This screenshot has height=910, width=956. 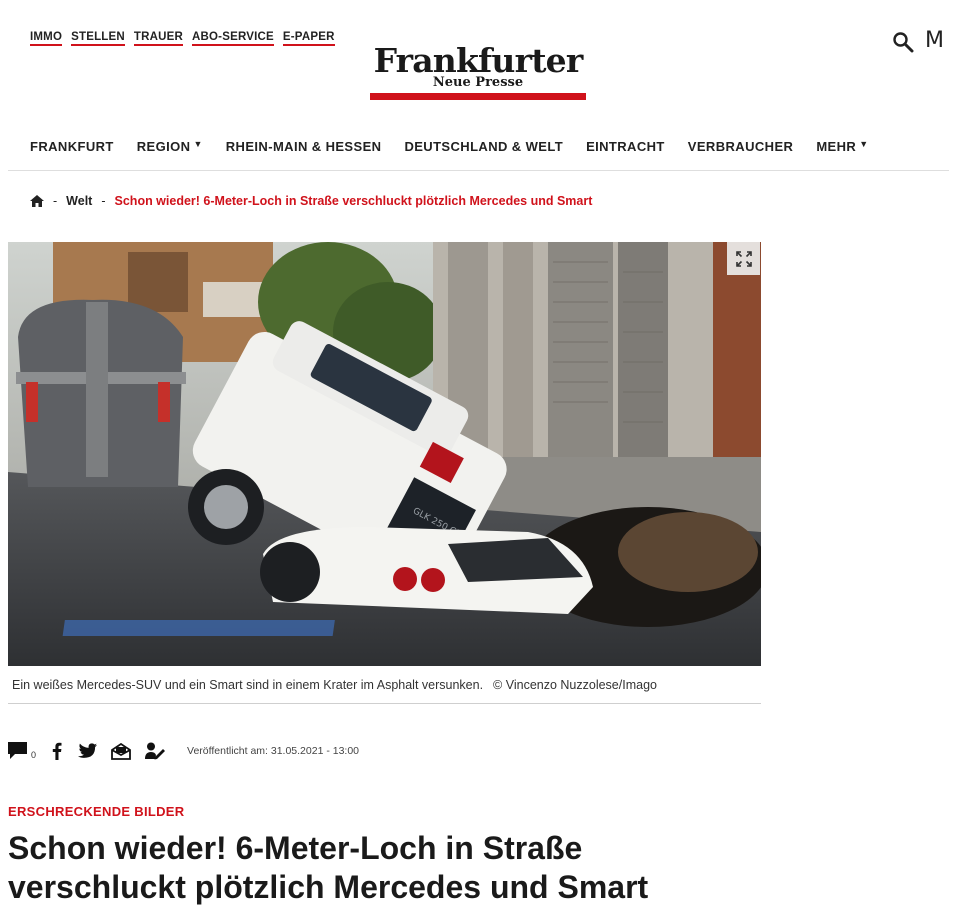 What do you see at coordinates (934, 40) in the screenshot?
I see `menu-m-icon: M` at bounding box center [934, 40].